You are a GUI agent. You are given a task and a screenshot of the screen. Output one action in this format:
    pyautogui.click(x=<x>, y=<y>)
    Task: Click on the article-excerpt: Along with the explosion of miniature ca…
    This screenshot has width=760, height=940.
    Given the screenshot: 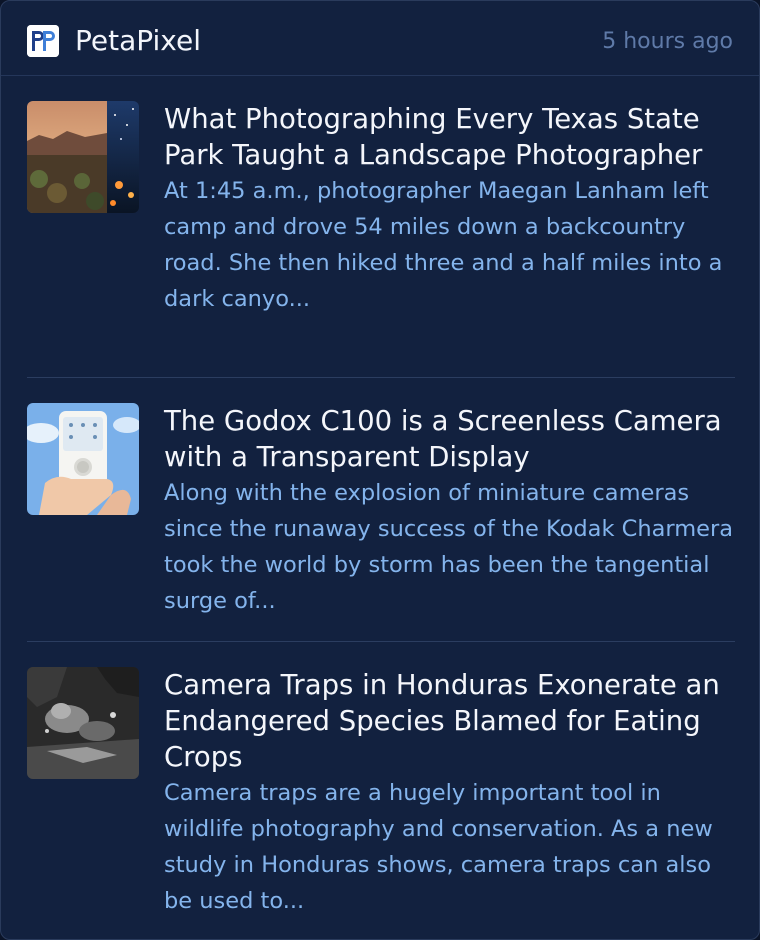 What is the action you would take?
    pyautogui.click(x=449, y=547)
    